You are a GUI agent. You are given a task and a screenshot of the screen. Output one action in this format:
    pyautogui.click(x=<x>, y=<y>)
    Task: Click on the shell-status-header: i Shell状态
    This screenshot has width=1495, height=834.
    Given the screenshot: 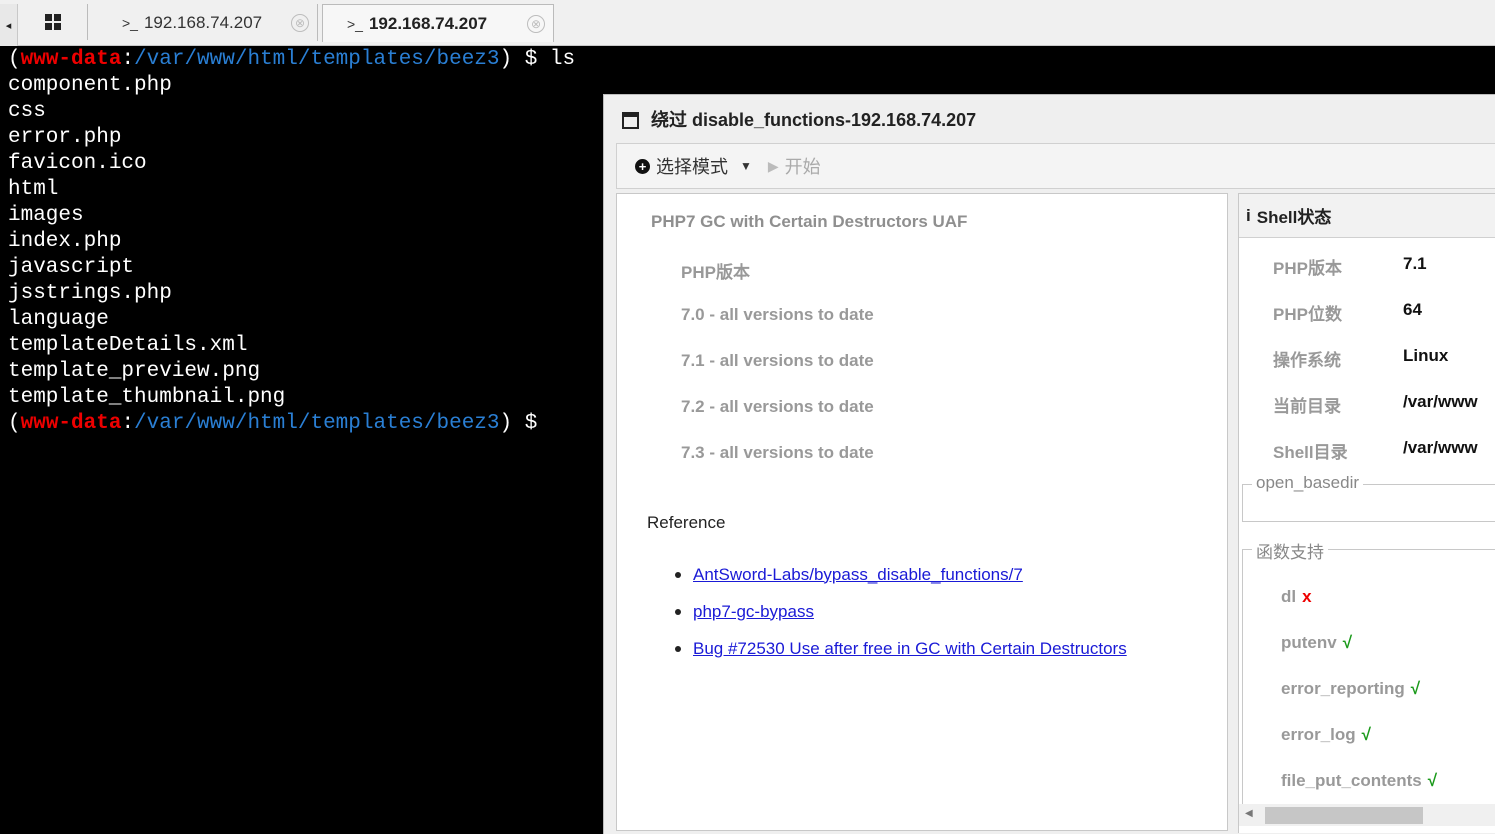 What is the action you would take?
    pyautogui.click(x=1367, y=216)
    